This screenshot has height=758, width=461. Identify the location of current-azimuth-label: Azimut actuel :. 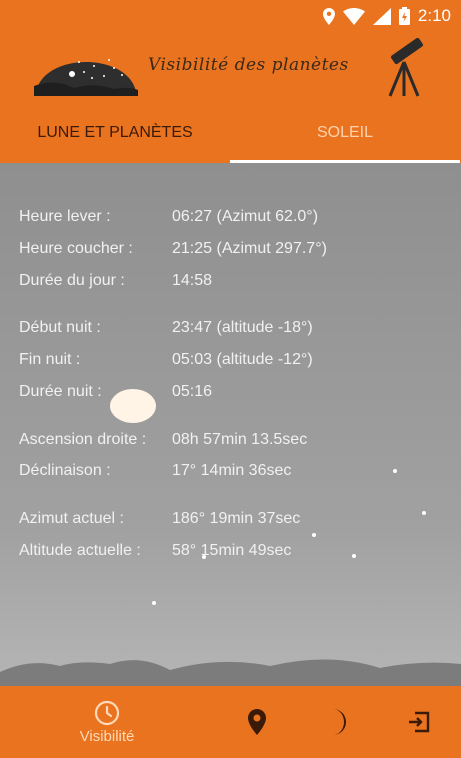
(71, 518).